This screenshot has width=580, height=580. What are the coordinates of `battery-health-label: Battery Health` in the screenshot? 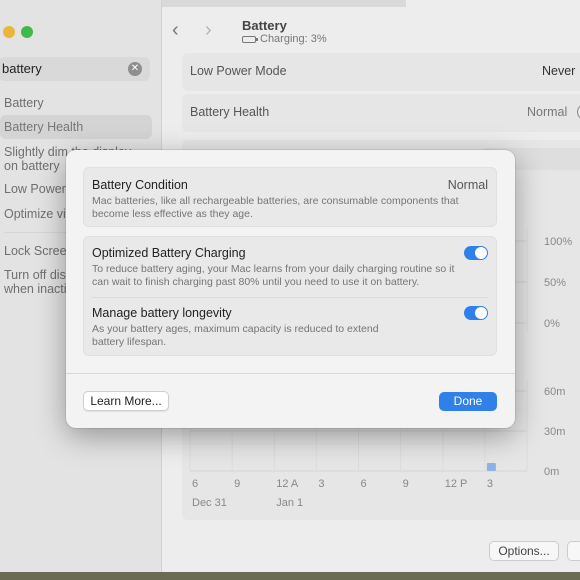 It's located at (230, 112).